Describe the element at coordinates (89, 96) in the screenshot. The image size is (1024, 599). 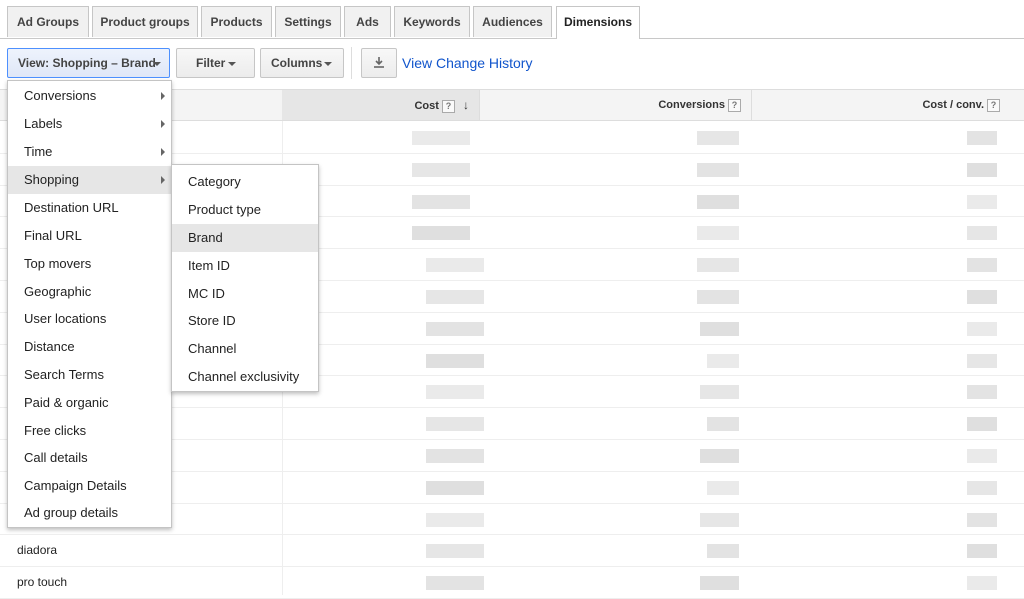
I see `menu-item-conversions: Conversions` at that location.